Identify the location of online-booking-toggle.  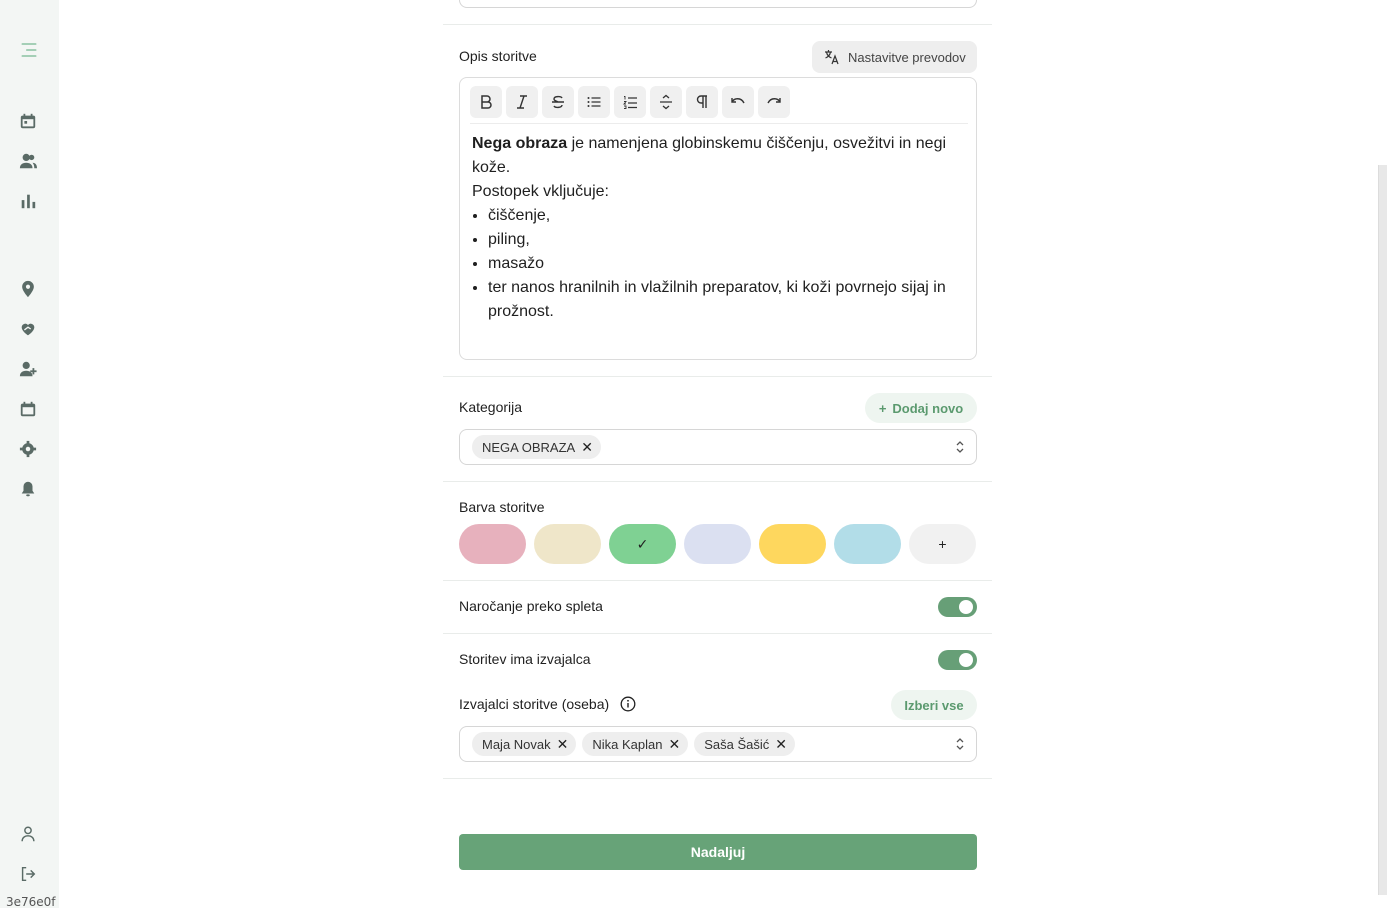
(957, 607).